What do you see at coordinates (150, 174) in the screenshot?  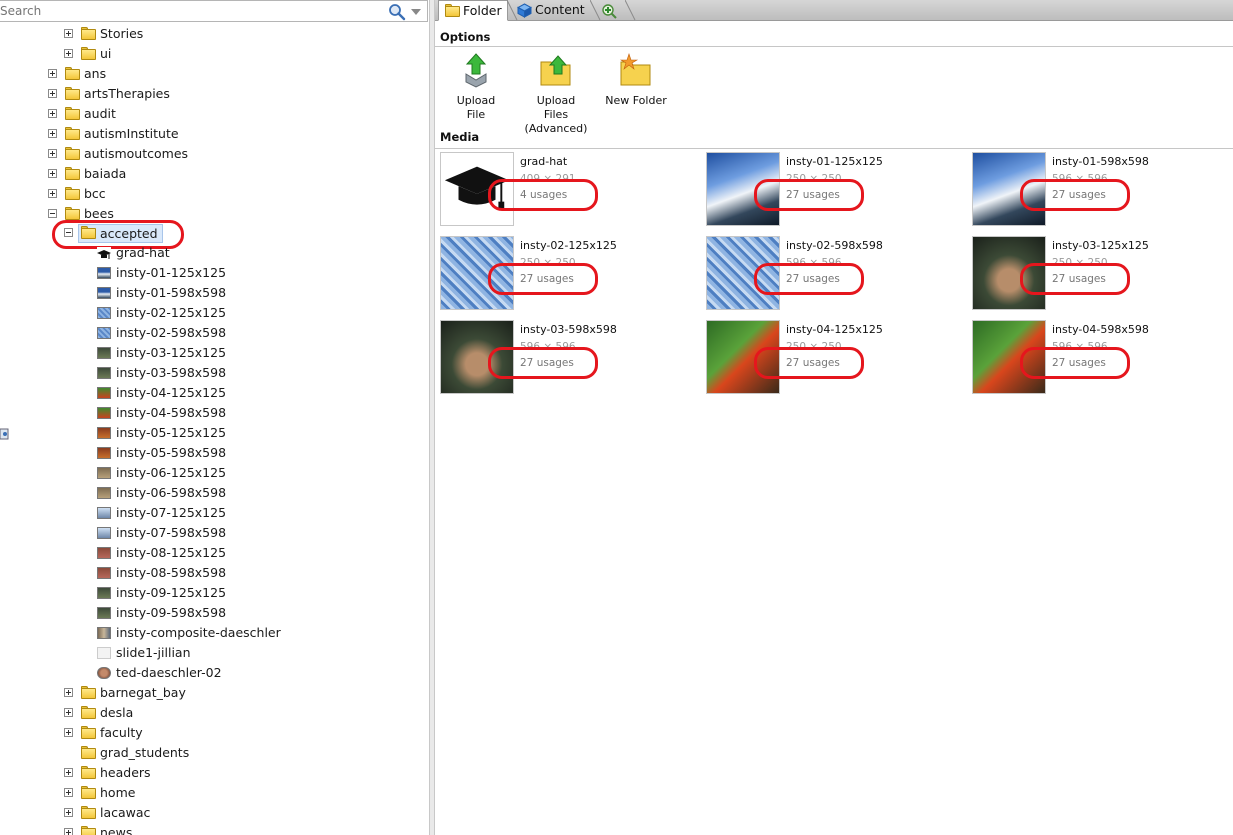 I see `tree-folder-baiada: baiada` at bounding box center [150, 174].